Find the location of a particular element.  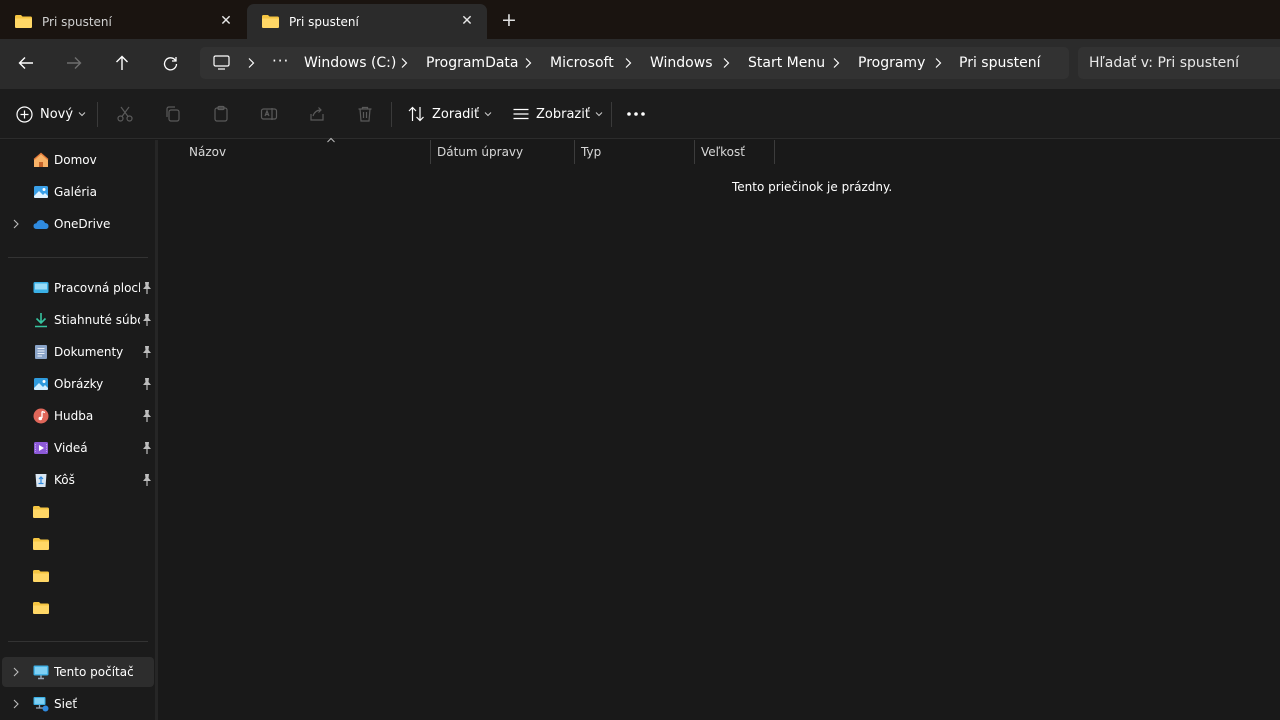

sidebar-item-documents: Dokumenty is located at coordinates (78, 352).